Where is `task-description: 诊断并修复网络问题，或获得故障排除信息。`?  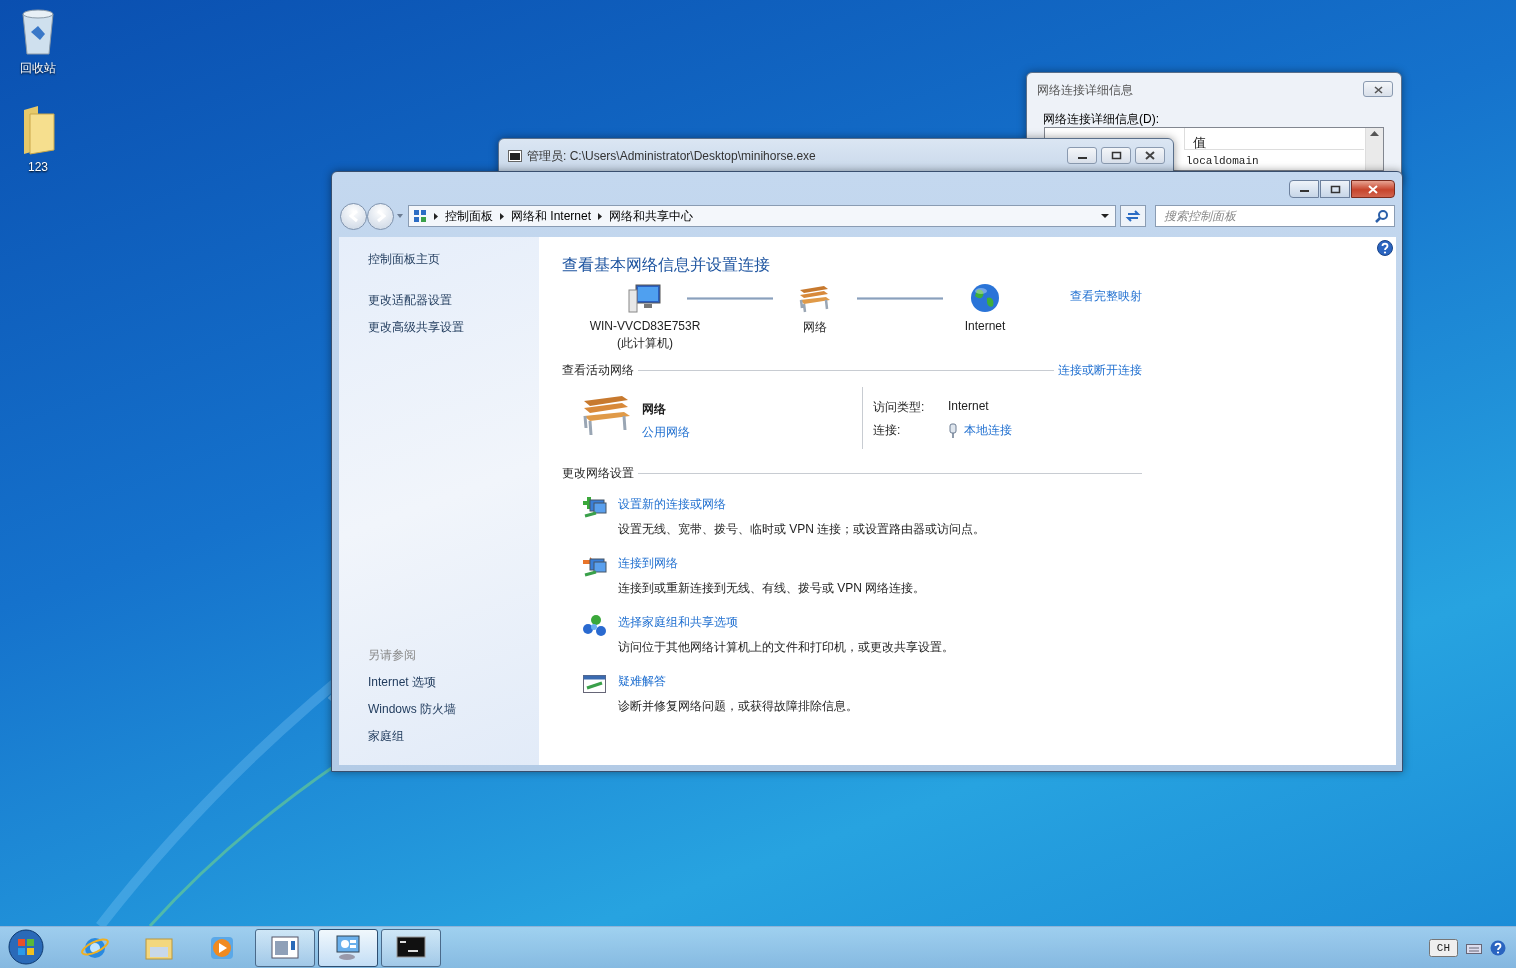
task-description: 诊断并修复网络问题，或获得故障排除信息。 is located at coordinates (738, 706).